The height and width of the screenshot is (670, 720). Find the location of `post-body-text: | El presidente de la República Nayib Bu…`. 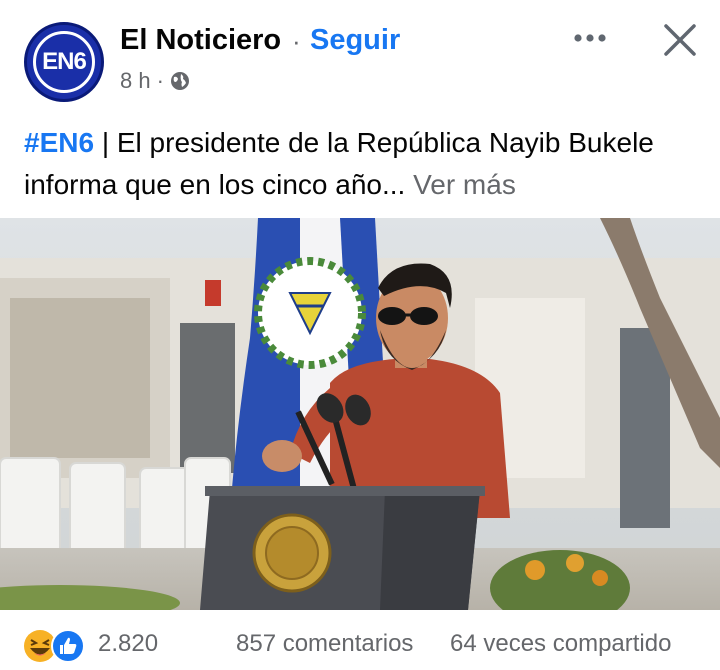

post-body-text: | El presidente de la República Nayib Bu… is located at coordinates (339, 163).